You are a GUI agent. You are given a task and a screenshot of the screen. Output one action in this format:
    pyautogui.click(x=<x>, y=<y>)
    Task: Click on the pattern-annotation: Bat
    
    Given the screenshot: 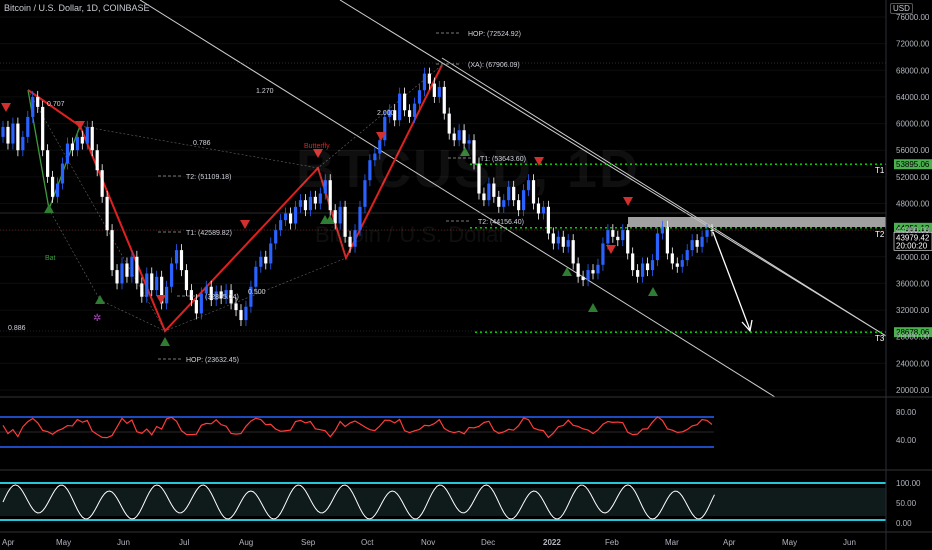 What is the action you would take?
    pyautogui.click(x=50, y=258)
    